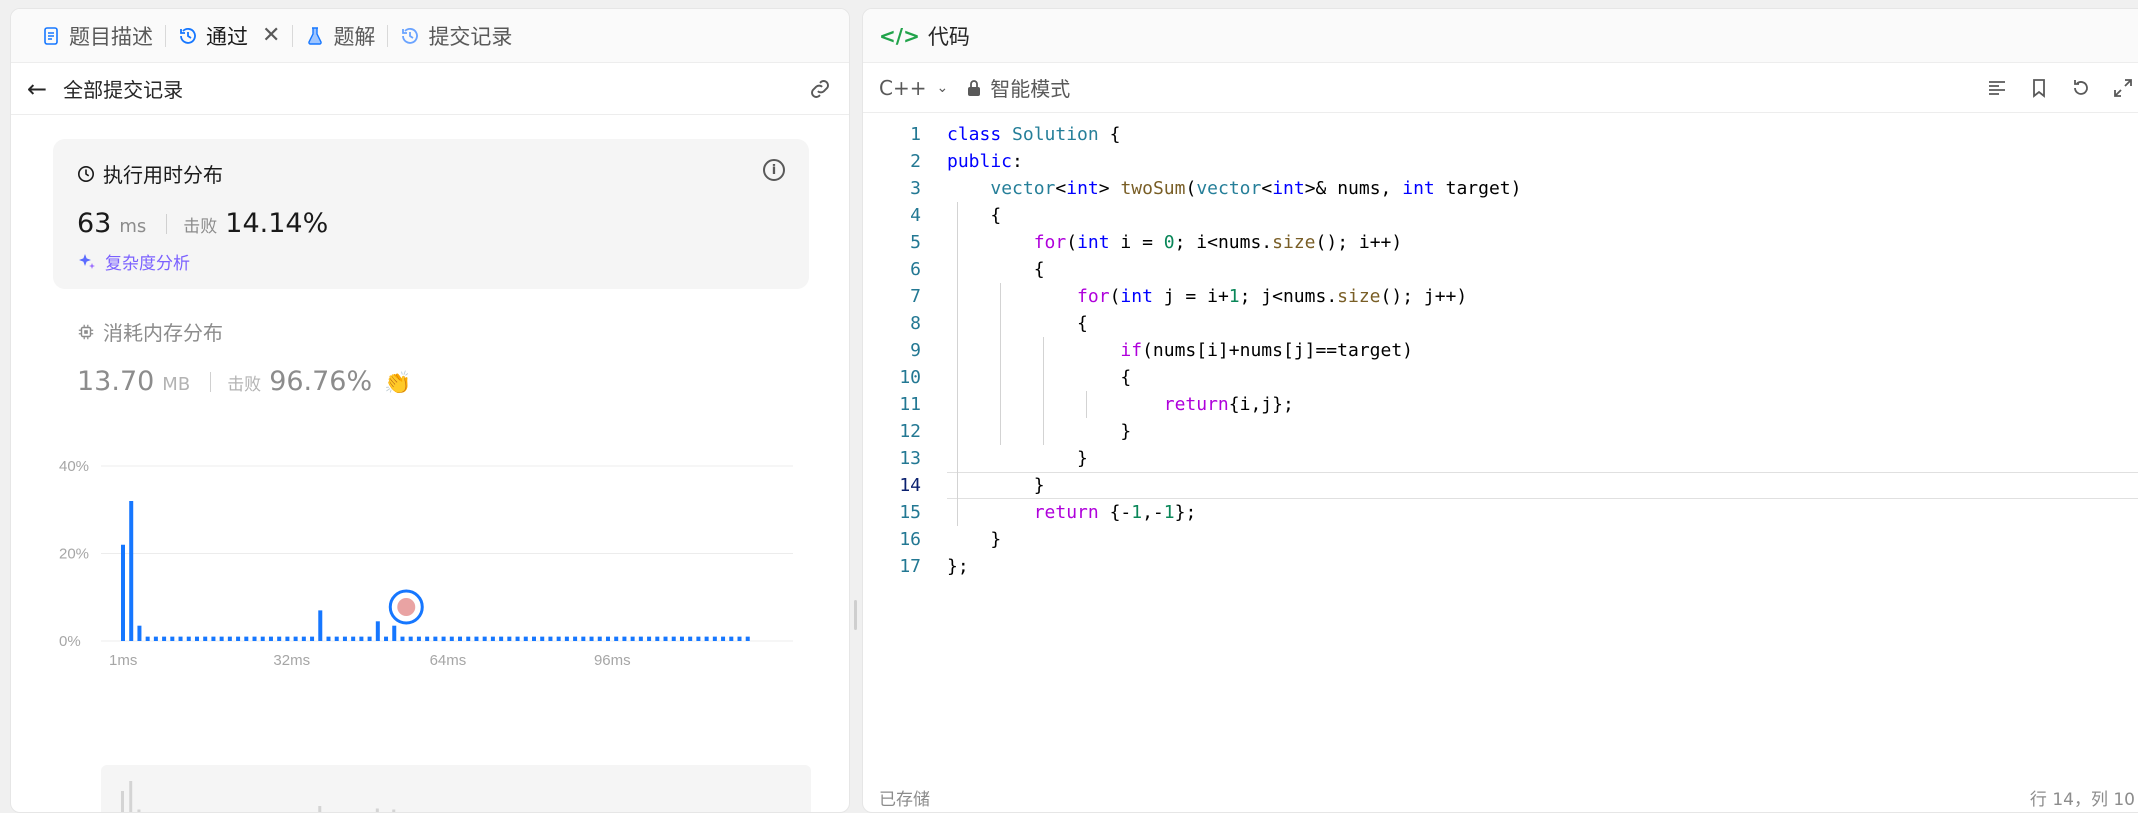 Image resolution: width=2138 pixels, height=813 pixels. What do you see at coordinates (229, 36) in the screenshot?
I see `tab-accepted: 通过 ✕` at bounding box center [229, 36].